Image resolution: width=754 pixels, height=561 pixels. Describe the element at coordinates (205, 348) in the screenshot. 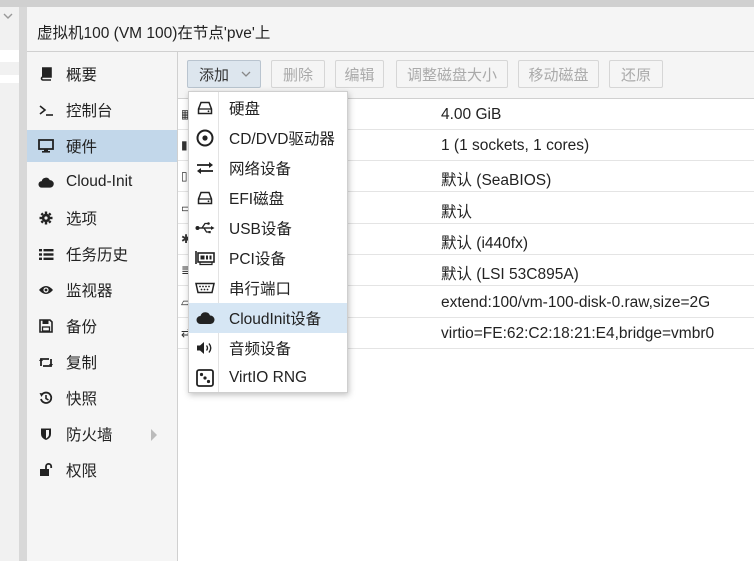

I see `volume-icon` at that location.